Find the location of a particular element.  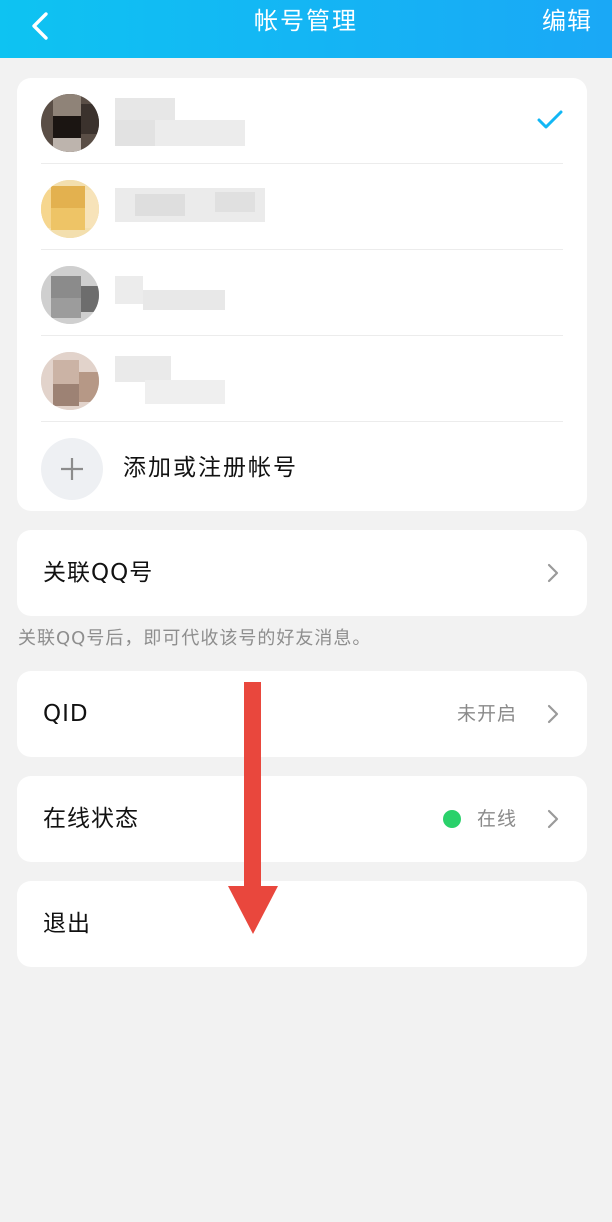

check-icon is located at coordinates (550, 119).